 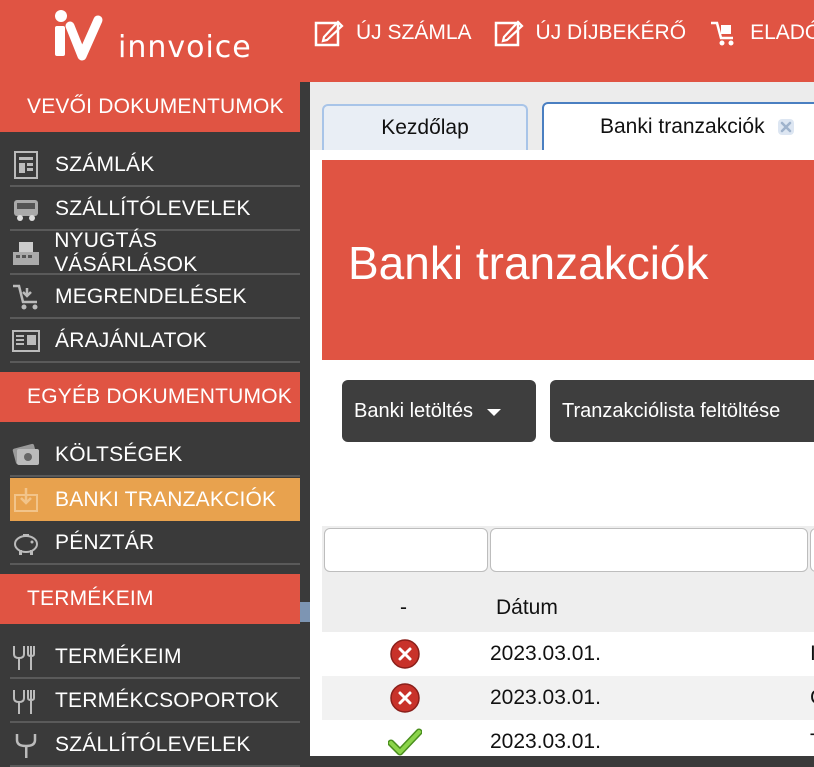 What do you see at coordinates (405, 742) in the screenshot?
I see `check-icon` at bounding box center [405, 742].